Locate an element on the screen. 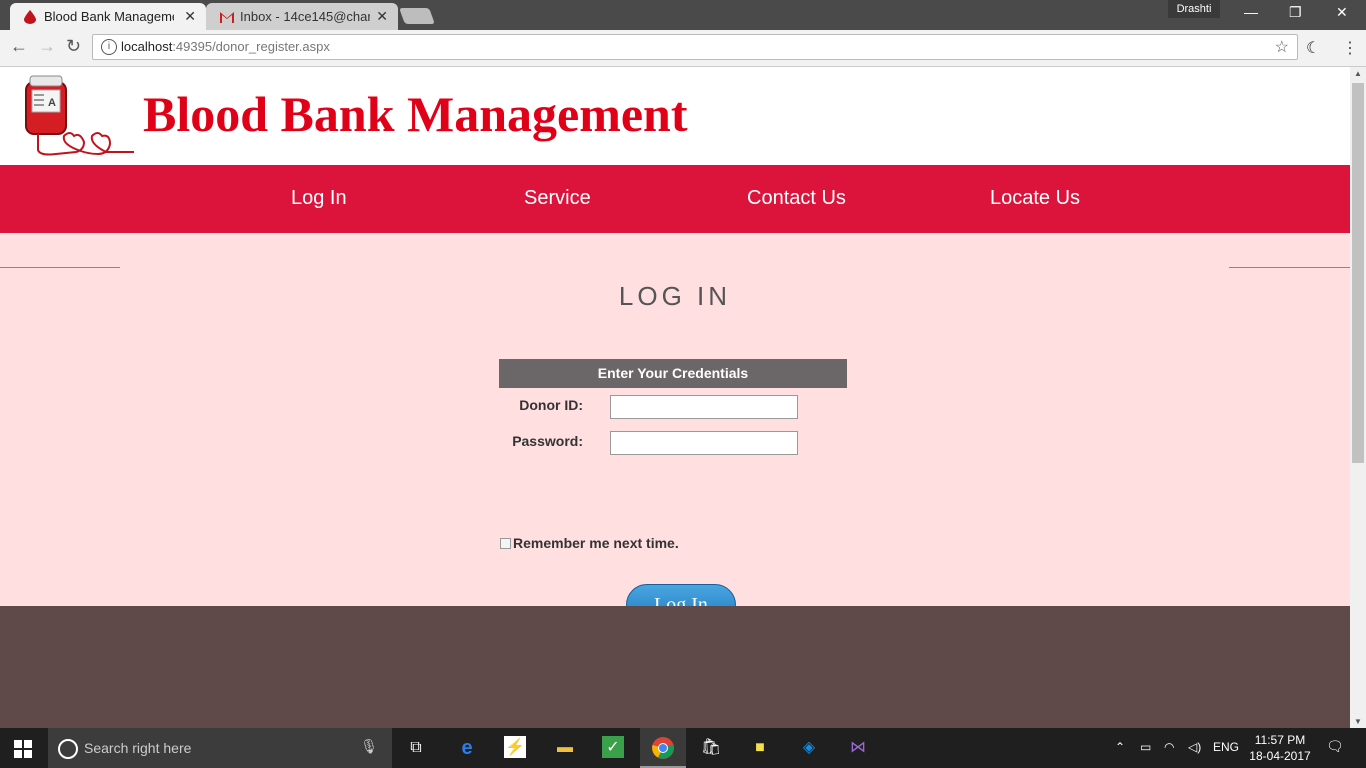 The width and height of the screenshot is (1366, 768). svg-text: A is located at coordinates (52, 103).